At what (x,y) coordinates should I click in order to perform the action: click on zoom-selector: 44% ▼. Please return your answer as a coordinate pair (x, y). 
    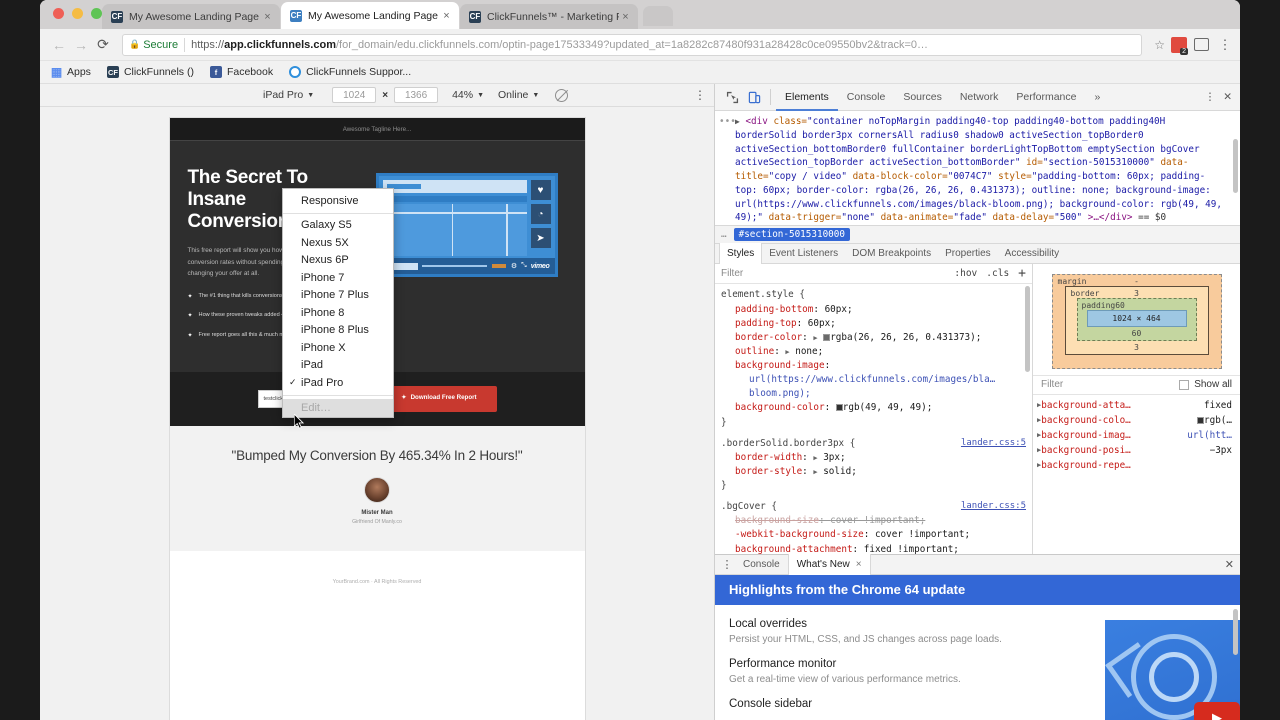
    Looking at the image, I should click on (468, 95).